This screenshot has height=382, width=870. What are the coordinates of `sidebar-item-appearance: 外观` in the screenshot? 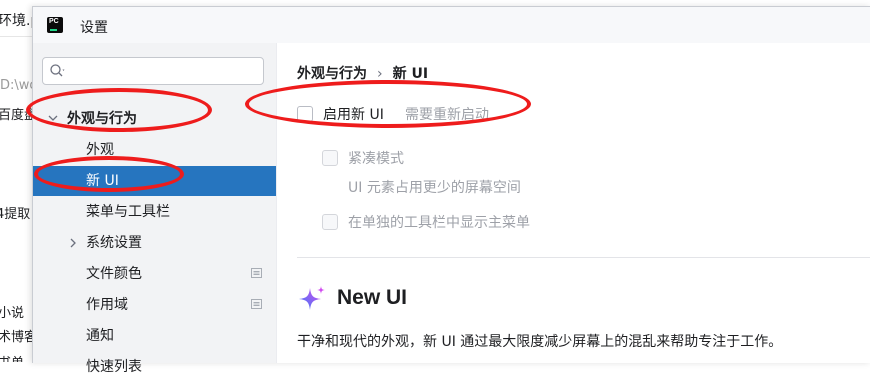 It's located at (154, 150).